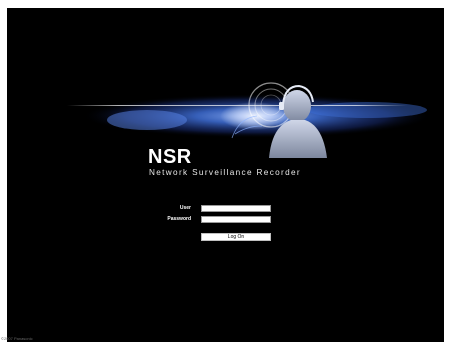  I want to click on password-input, so click(236, 219).